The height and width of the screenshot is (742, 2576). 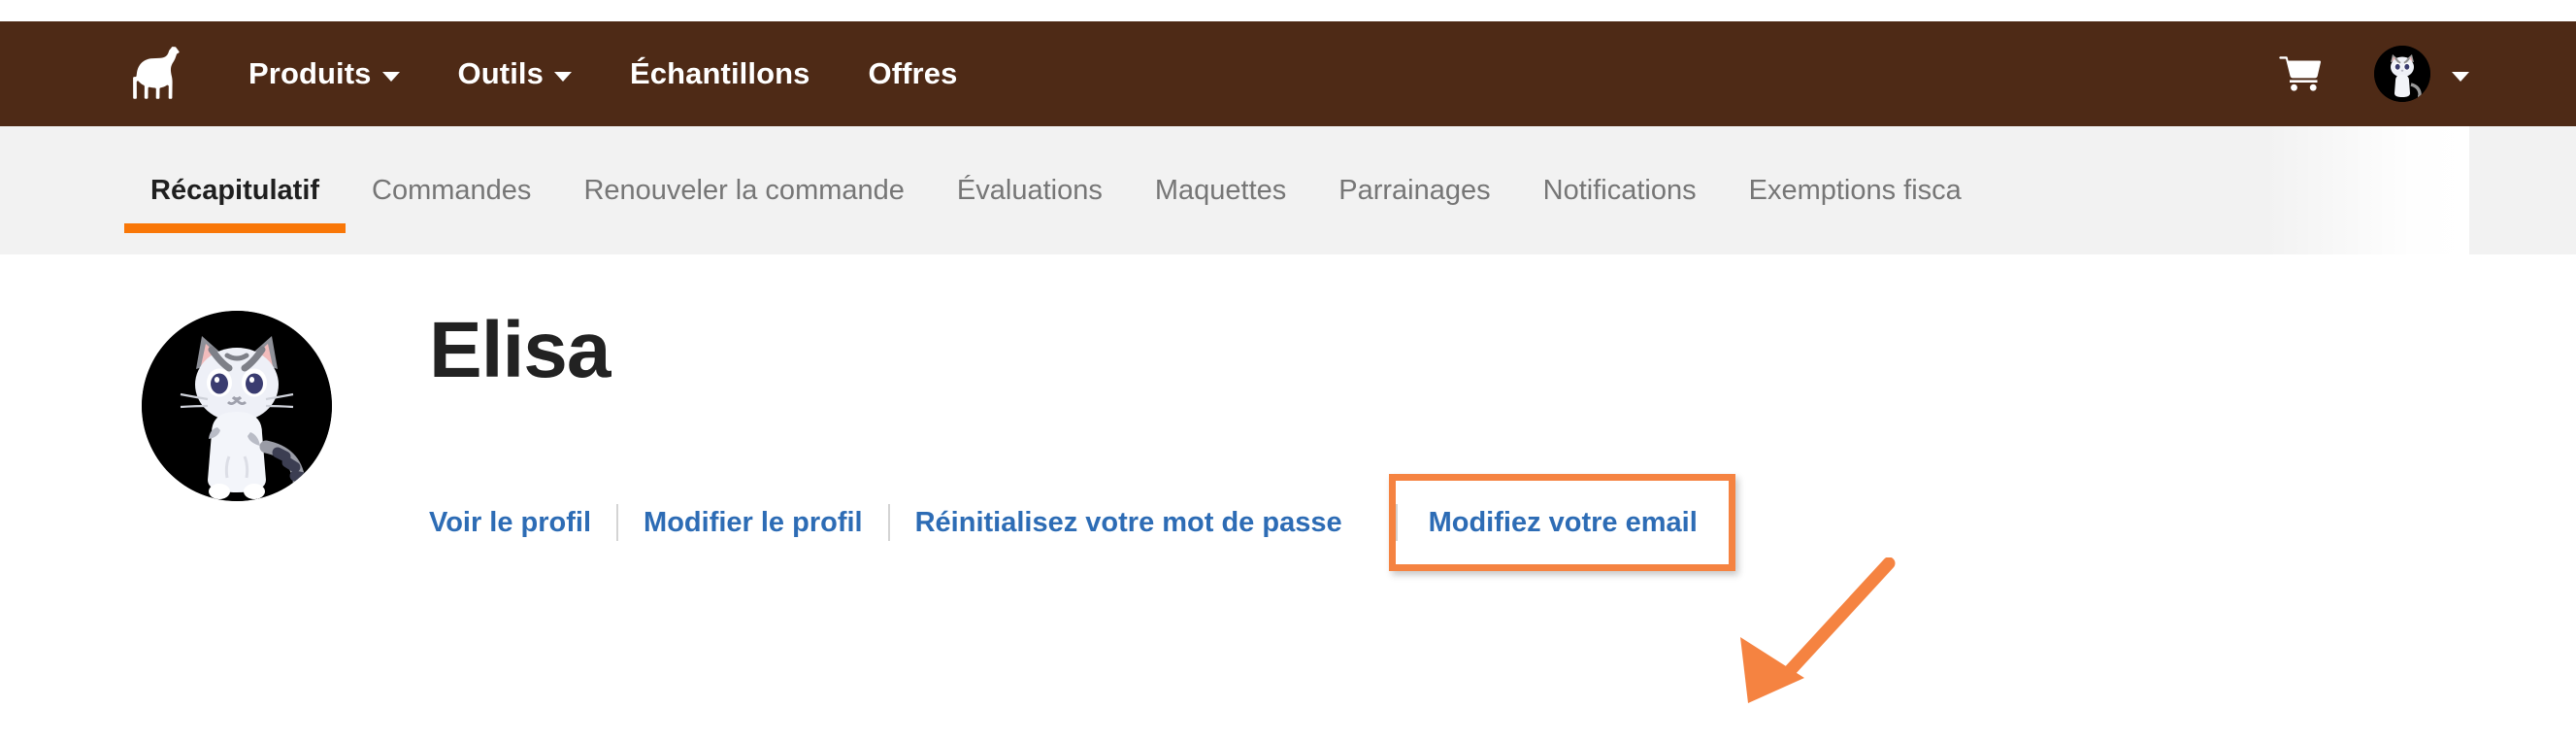 What do you see at coordinates (1288, 74) in the screenshot?
I see `global-header: Produits Outils Échantillons Offres` at bounding box center [1288, 74].